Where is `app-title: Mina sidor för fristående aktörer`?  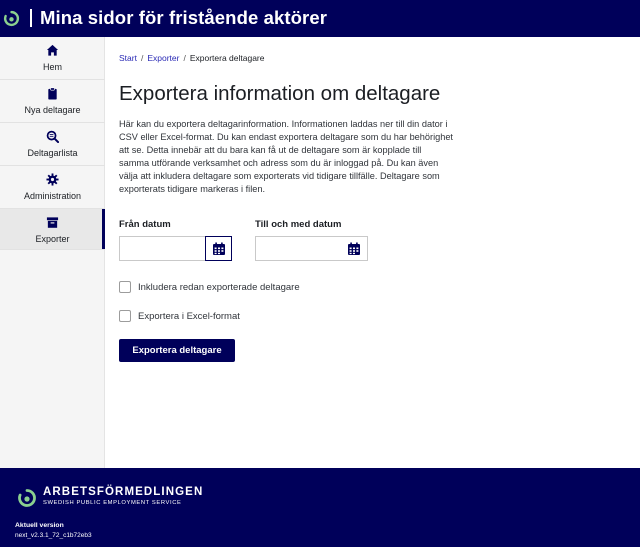 app-title: Mina sidor för fristående aktörer is located at coordinates (184, 17).